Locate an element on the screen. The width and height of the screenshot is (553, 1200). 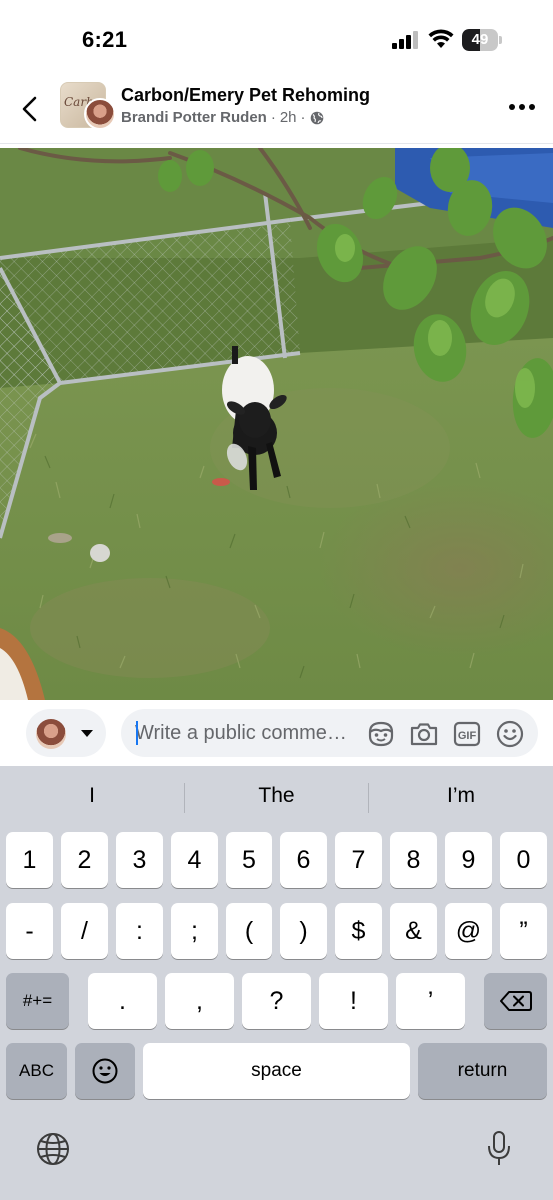
key-slash: / is located at coordinates (84, 931).